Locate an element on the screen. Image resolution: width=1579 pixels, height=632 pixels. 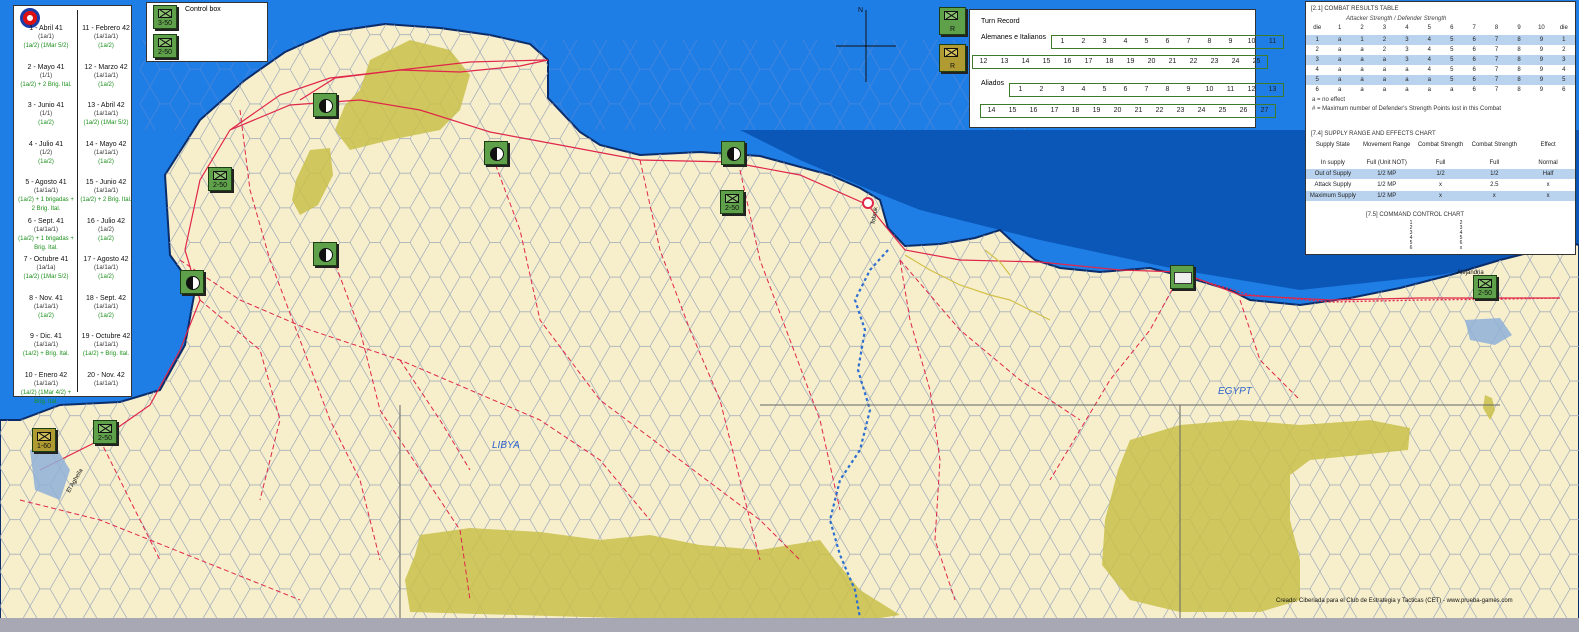
crt-note: a = no effect is located at coordinates (1329, 100).